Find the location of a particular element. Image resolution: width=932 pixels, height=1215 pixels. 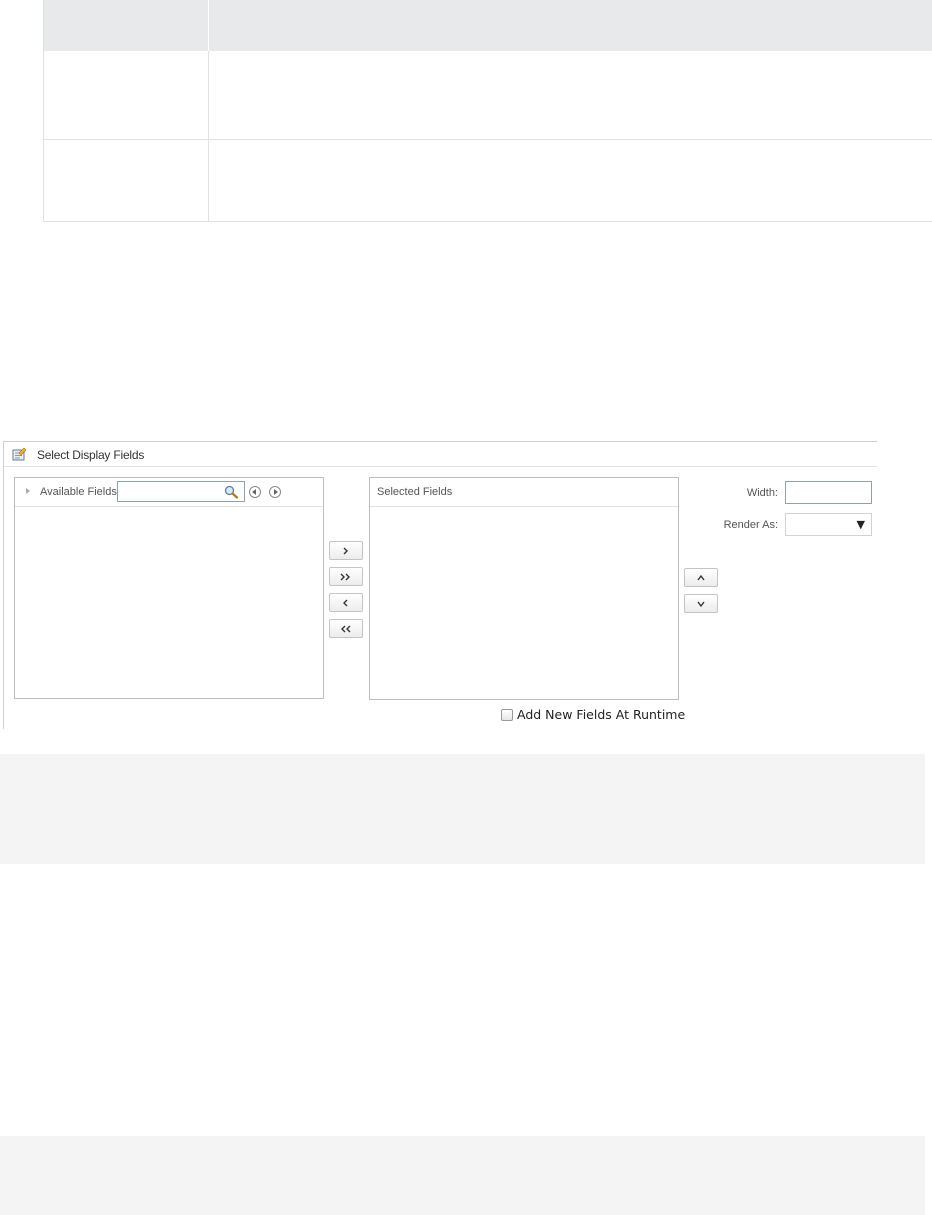

expand-arrow-icon is located at coordinates (28, 491).